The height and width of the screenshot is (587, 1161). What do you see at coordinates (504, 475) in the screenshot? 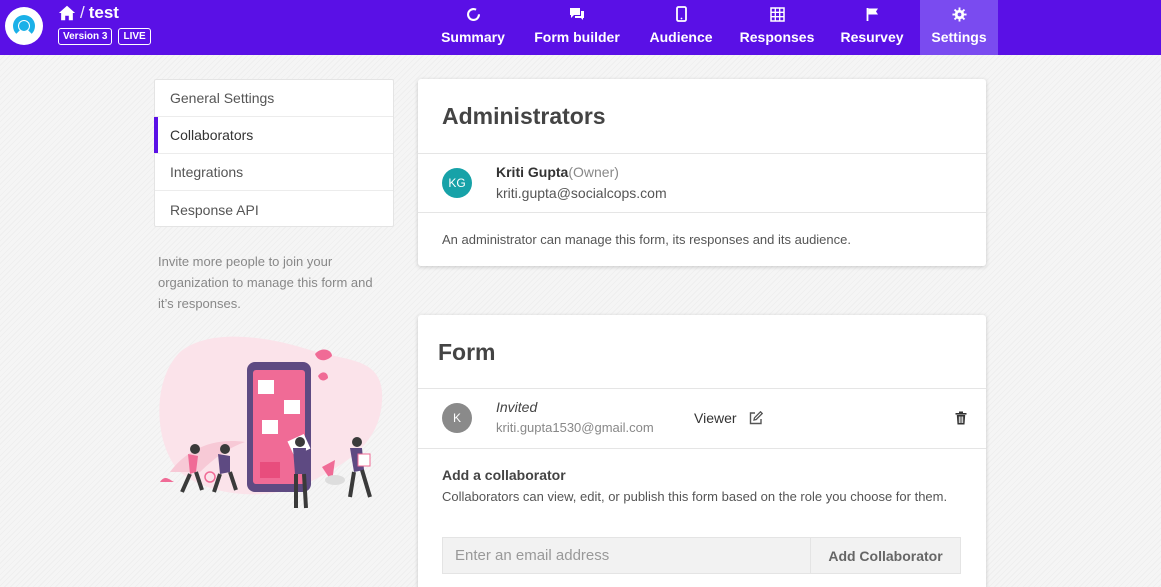
I see `add-collaborator-title: Add a collaborator` at bounding box center [504, 475].